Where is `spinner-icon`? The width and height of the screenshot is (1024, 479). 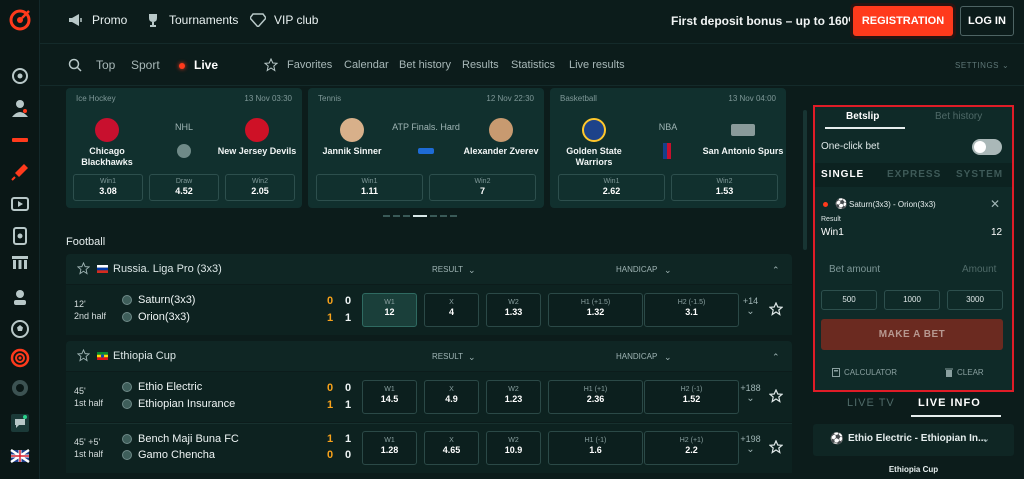 spinner-icon is located at coordinates (20, 388).